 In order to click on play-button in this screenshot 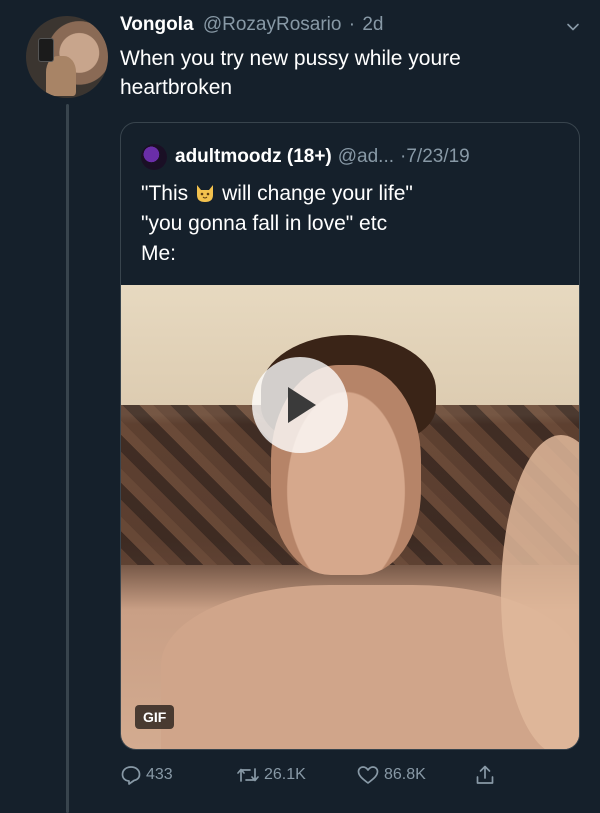, I will do `click(300, 405)`.